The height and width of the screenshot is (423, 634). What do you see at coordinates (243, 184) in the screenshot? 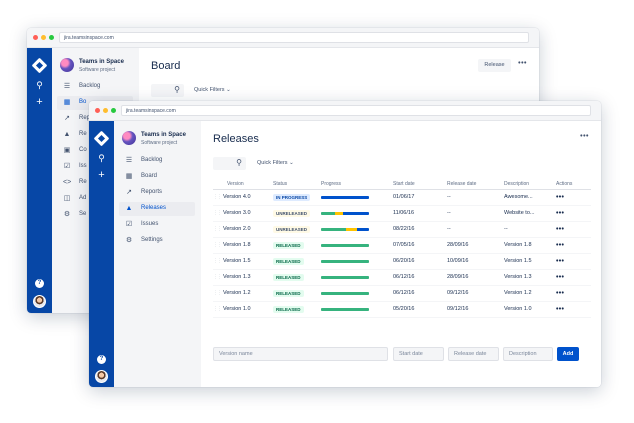
I see `column-header-version: Version` at bounding box center [243, 184].